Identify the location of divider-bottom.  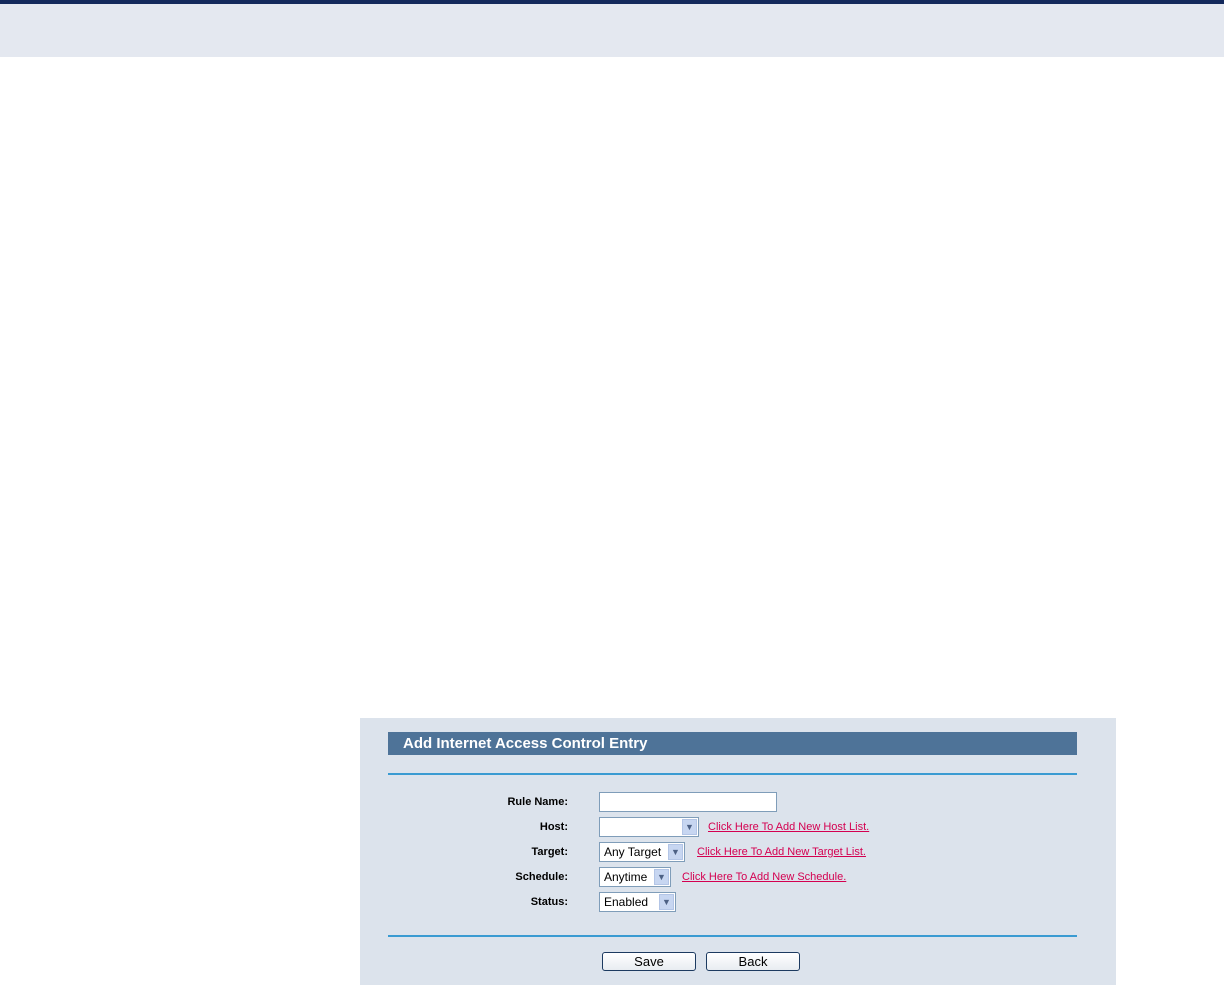
(732, 936).